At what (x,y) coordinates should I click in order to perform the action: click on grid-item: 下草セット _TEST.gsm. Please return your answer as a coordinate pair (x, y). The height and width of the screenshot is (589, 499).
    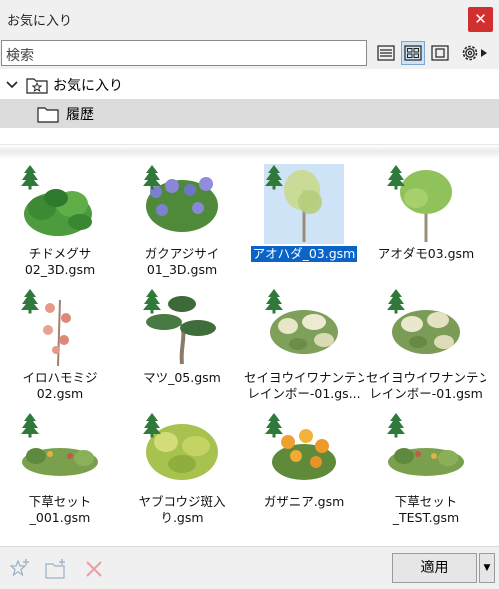
    Looking at the image, I should click on (426, 466).